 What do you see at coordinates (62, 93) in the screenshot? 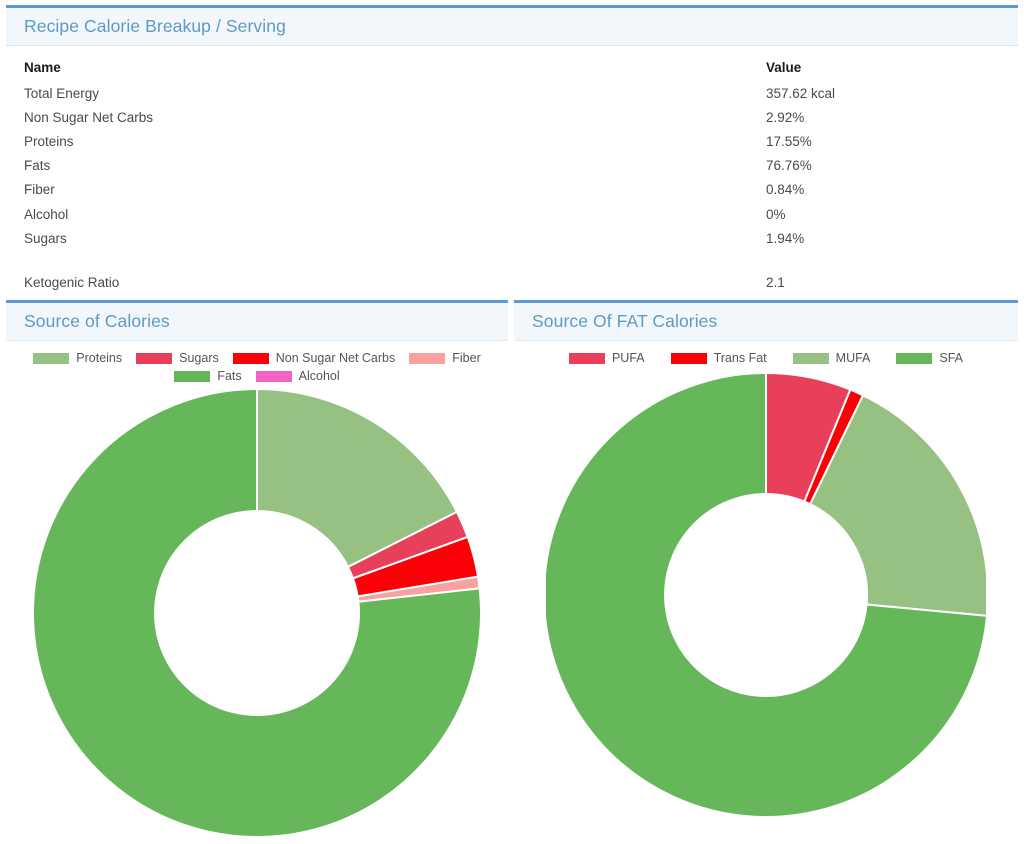
I see `nutrient-name: Total Energy` at bounding box center [62, 93].